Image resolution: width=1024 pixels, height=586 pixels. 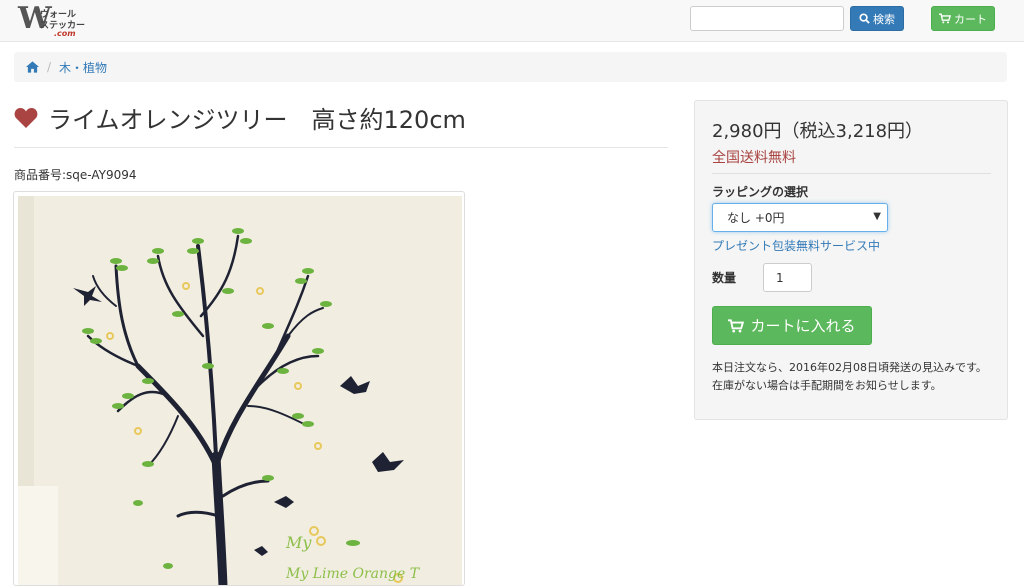 What do you see at coordinates (884, 19) in the screenshot?
I see `search-button-label: 検索` at bounding box center [884, 19].